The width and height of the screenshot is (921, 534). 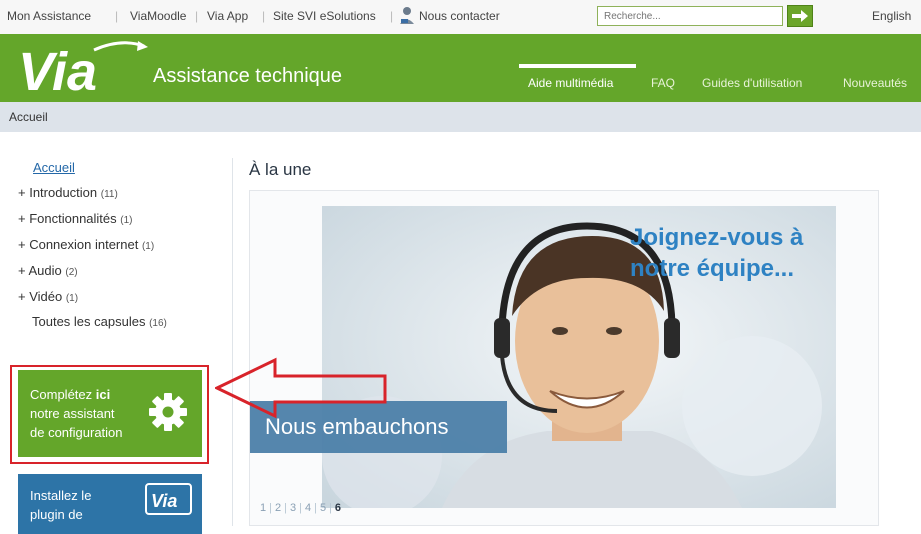 What do you see at coordinates (227, 16) in the screenshot?
I see `link-via-app: Via App` at bounding box center [227, 16].